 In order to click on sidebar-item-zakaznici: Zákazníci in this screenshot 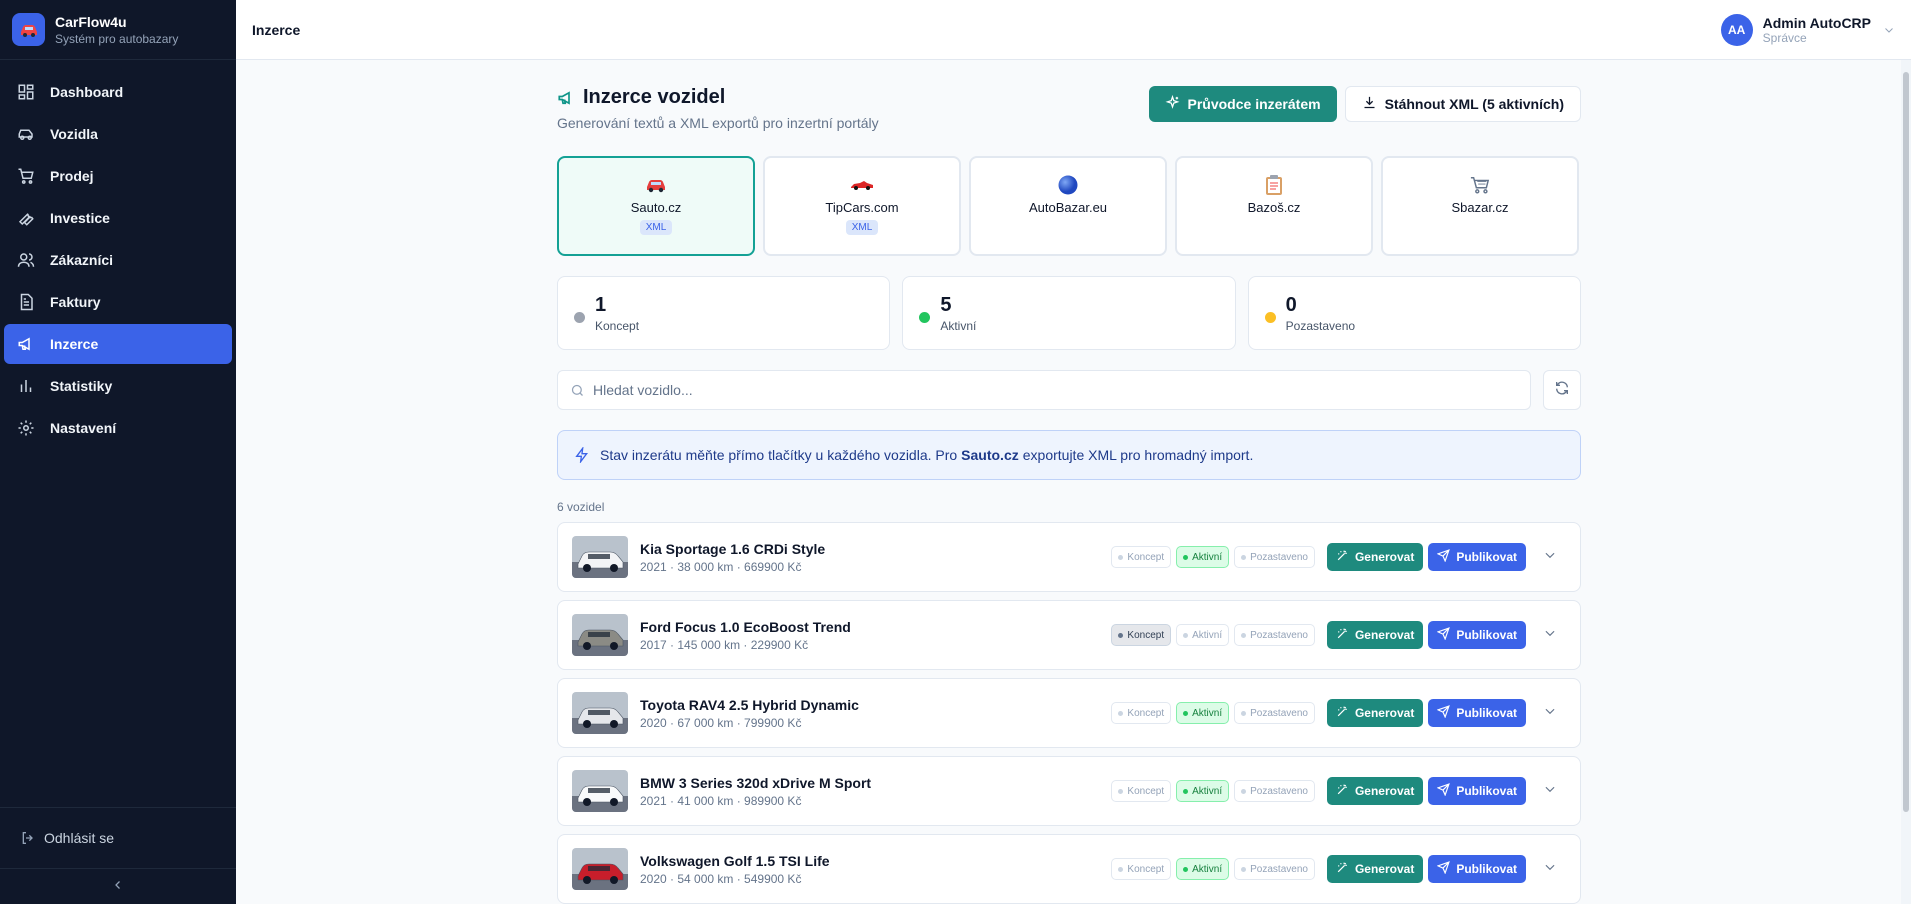, I will do `click(118, 260)`.